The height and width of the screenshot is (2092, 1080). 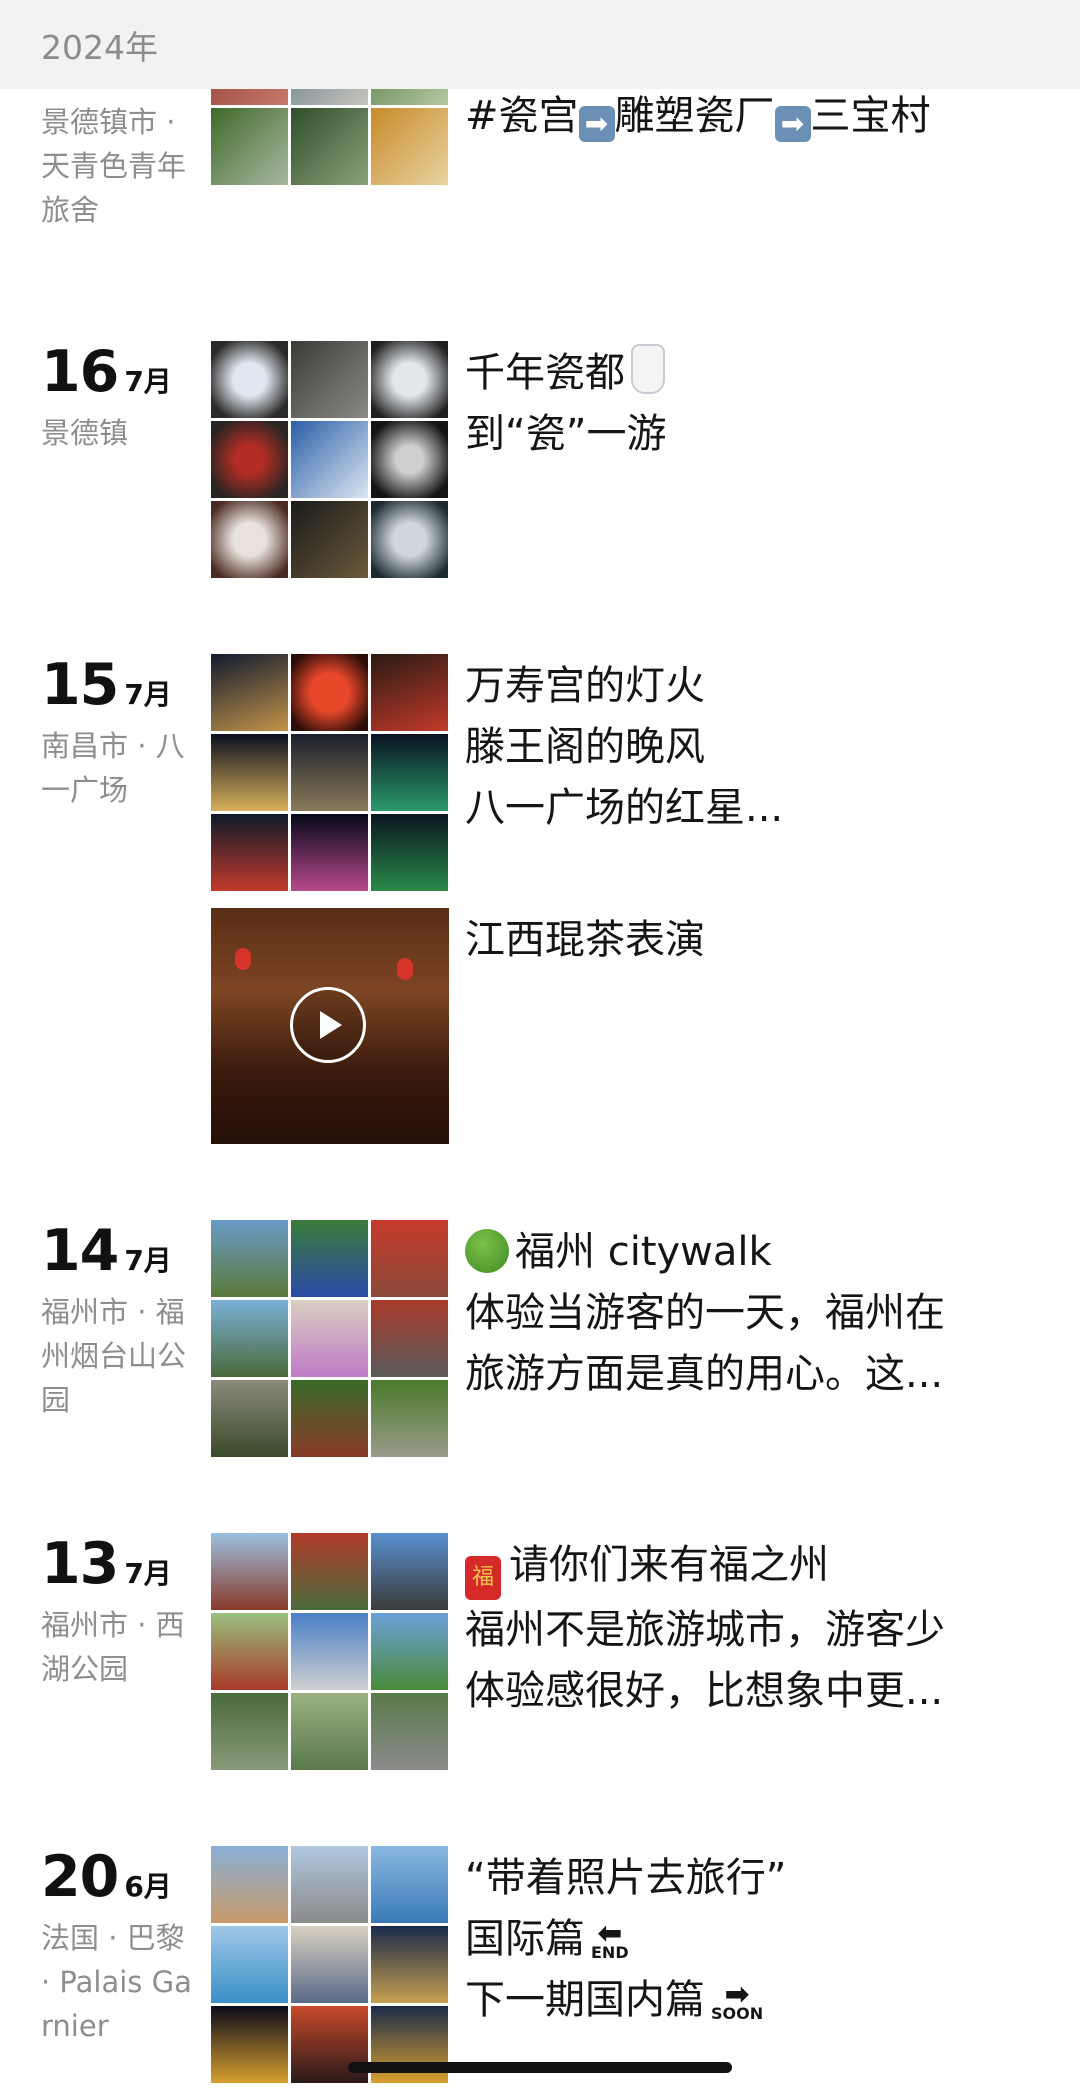 I want to click on entry-date: 16 7月, so click(x=116, y=372).